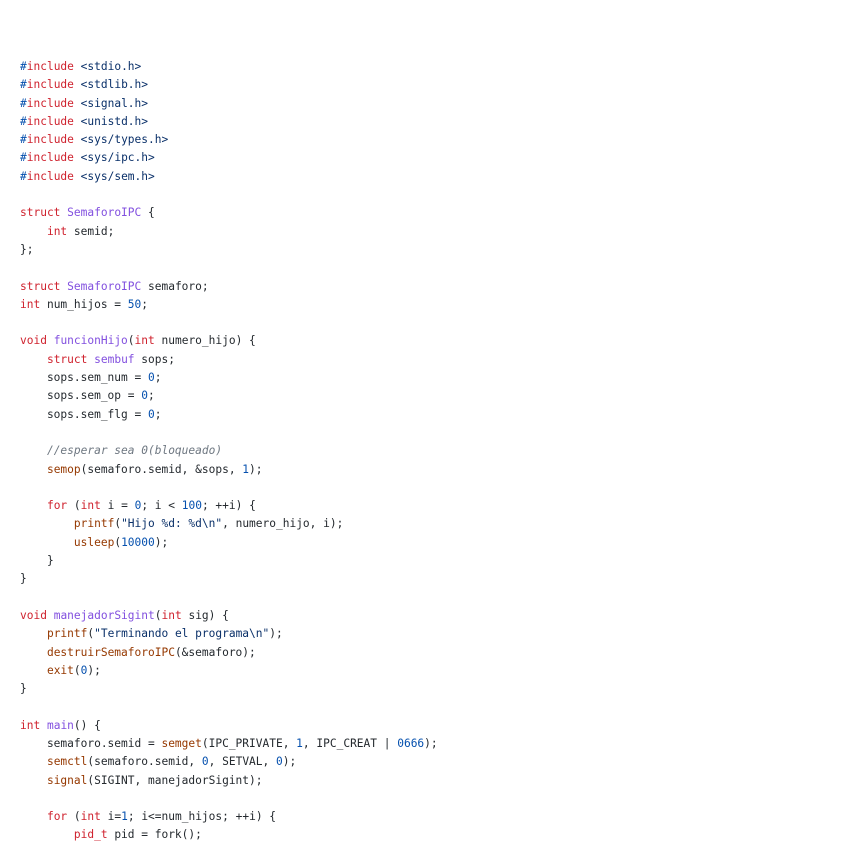  Describe the element at coordinates (154, 835) in the screenshot. I see `code-token: pid = fork();` at that location.